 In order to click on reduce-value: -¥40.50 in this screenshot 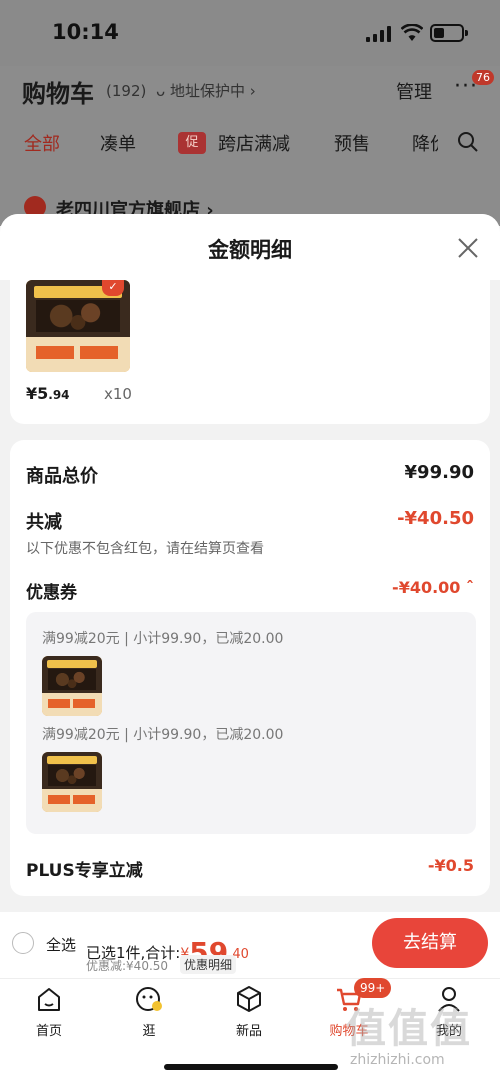, I will do `click(435, 518)`.